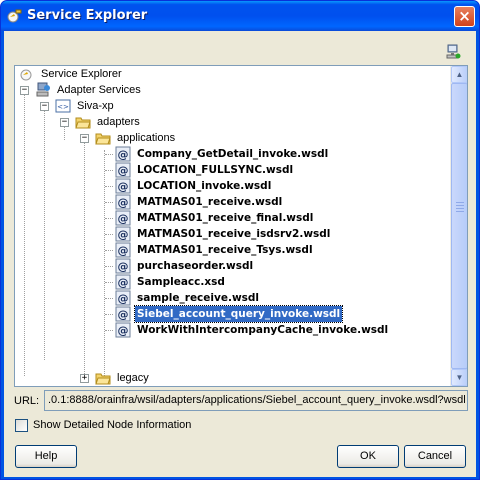  I want to click on file-node-label: Sampleacc.xsd, so click(181, 282).